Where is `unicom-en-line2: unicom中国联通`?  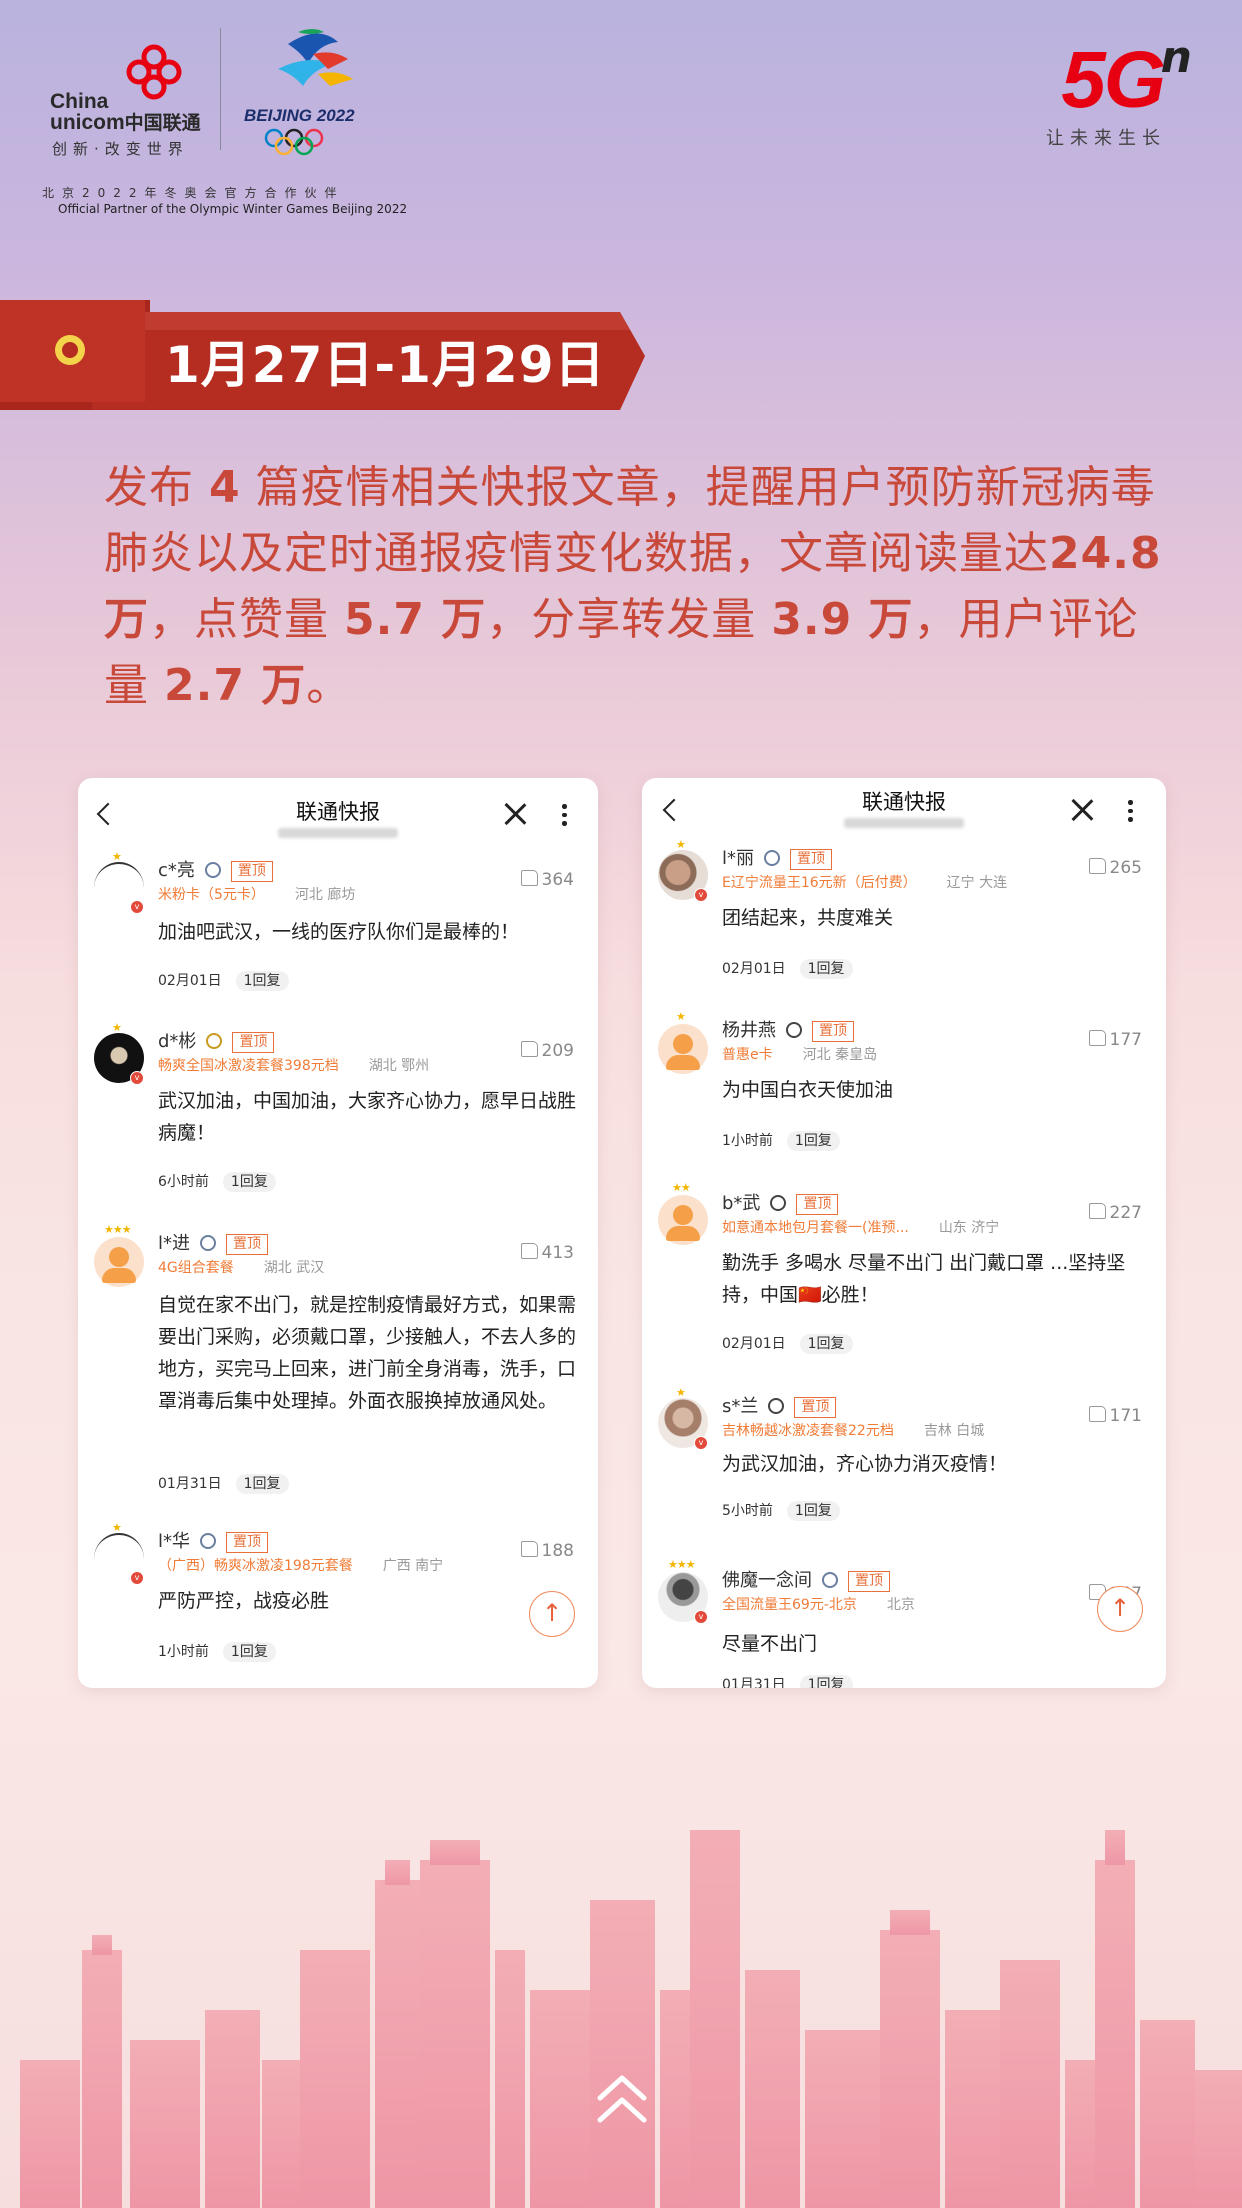
unicom-en-line2: unicom中国联通 is located at coordinates (125, 122).